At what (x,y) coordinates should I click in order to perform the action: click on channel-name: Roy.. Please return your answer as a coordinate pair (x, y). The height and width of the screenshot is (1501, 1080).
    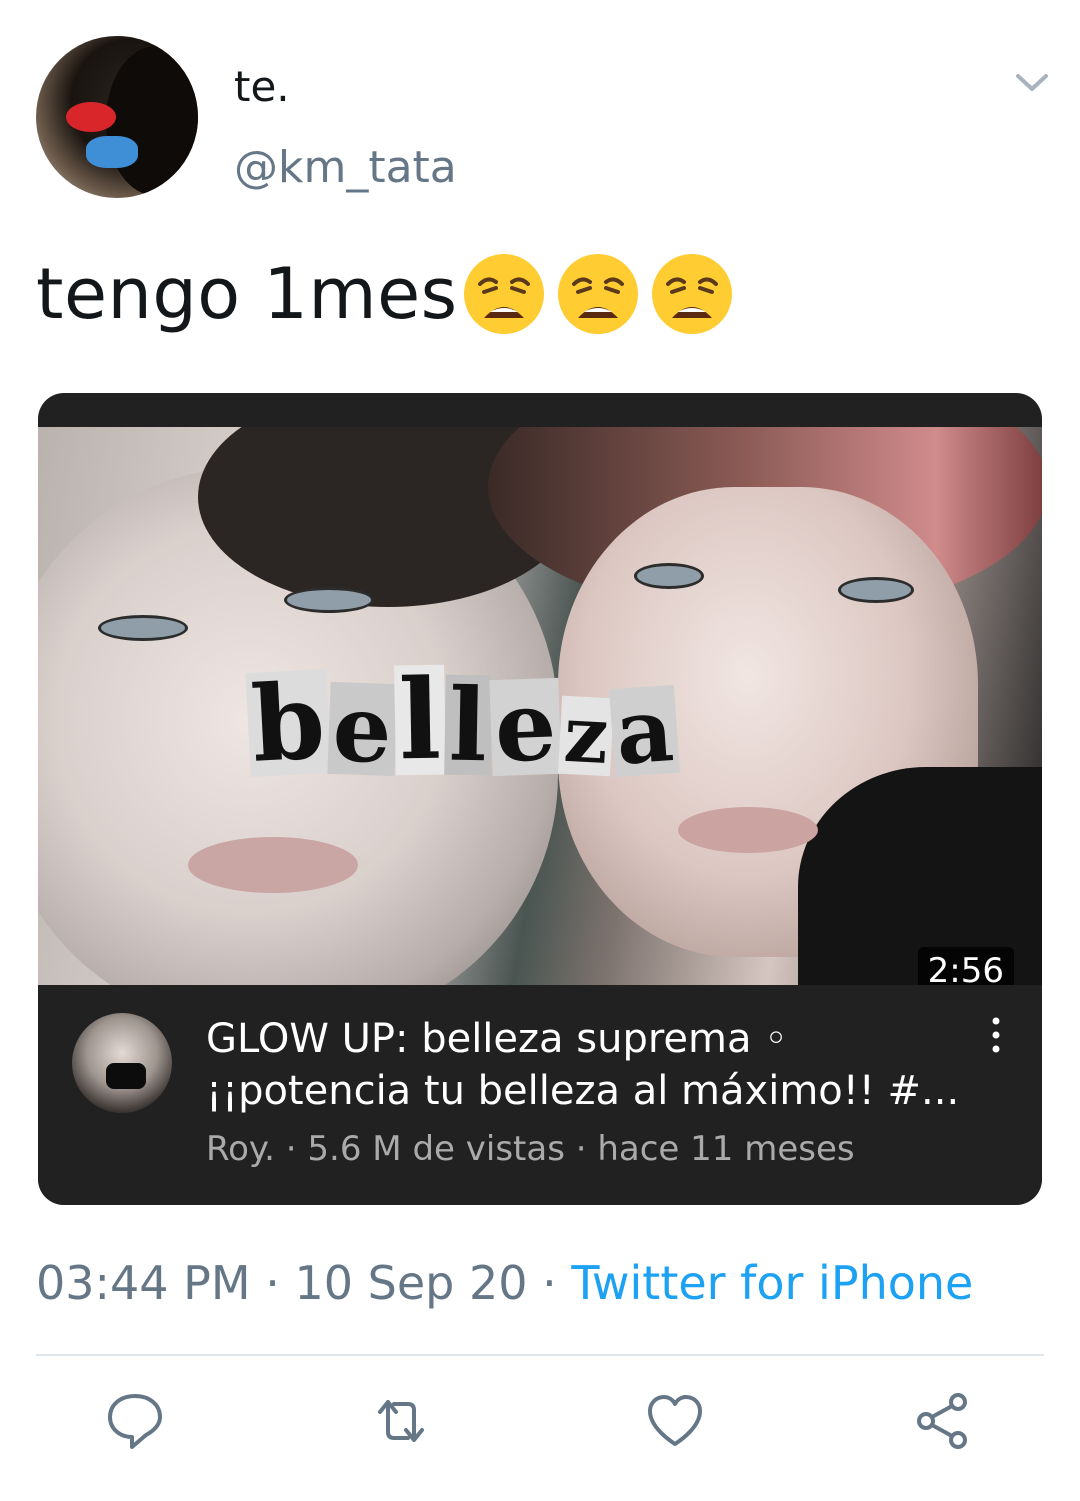
    Looking at the image, I should click on (240, 1149).